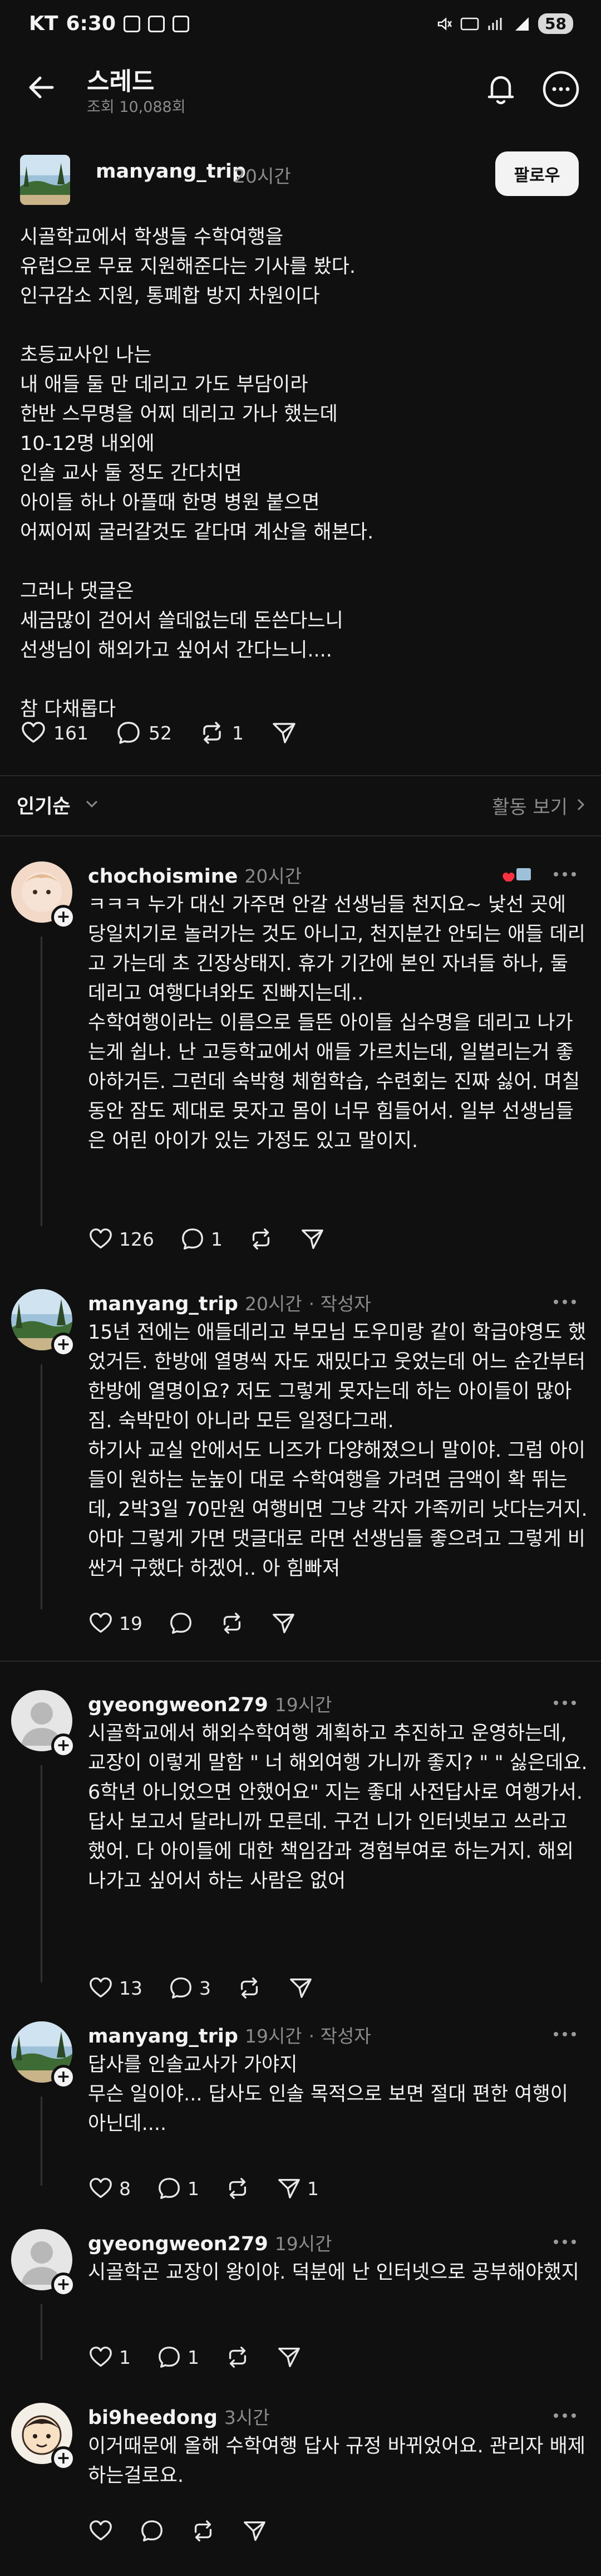  What do you see at coordinates (41, 87) in the screenshot?
I see `back-arrow-icon` at bounding box center [41, 87].